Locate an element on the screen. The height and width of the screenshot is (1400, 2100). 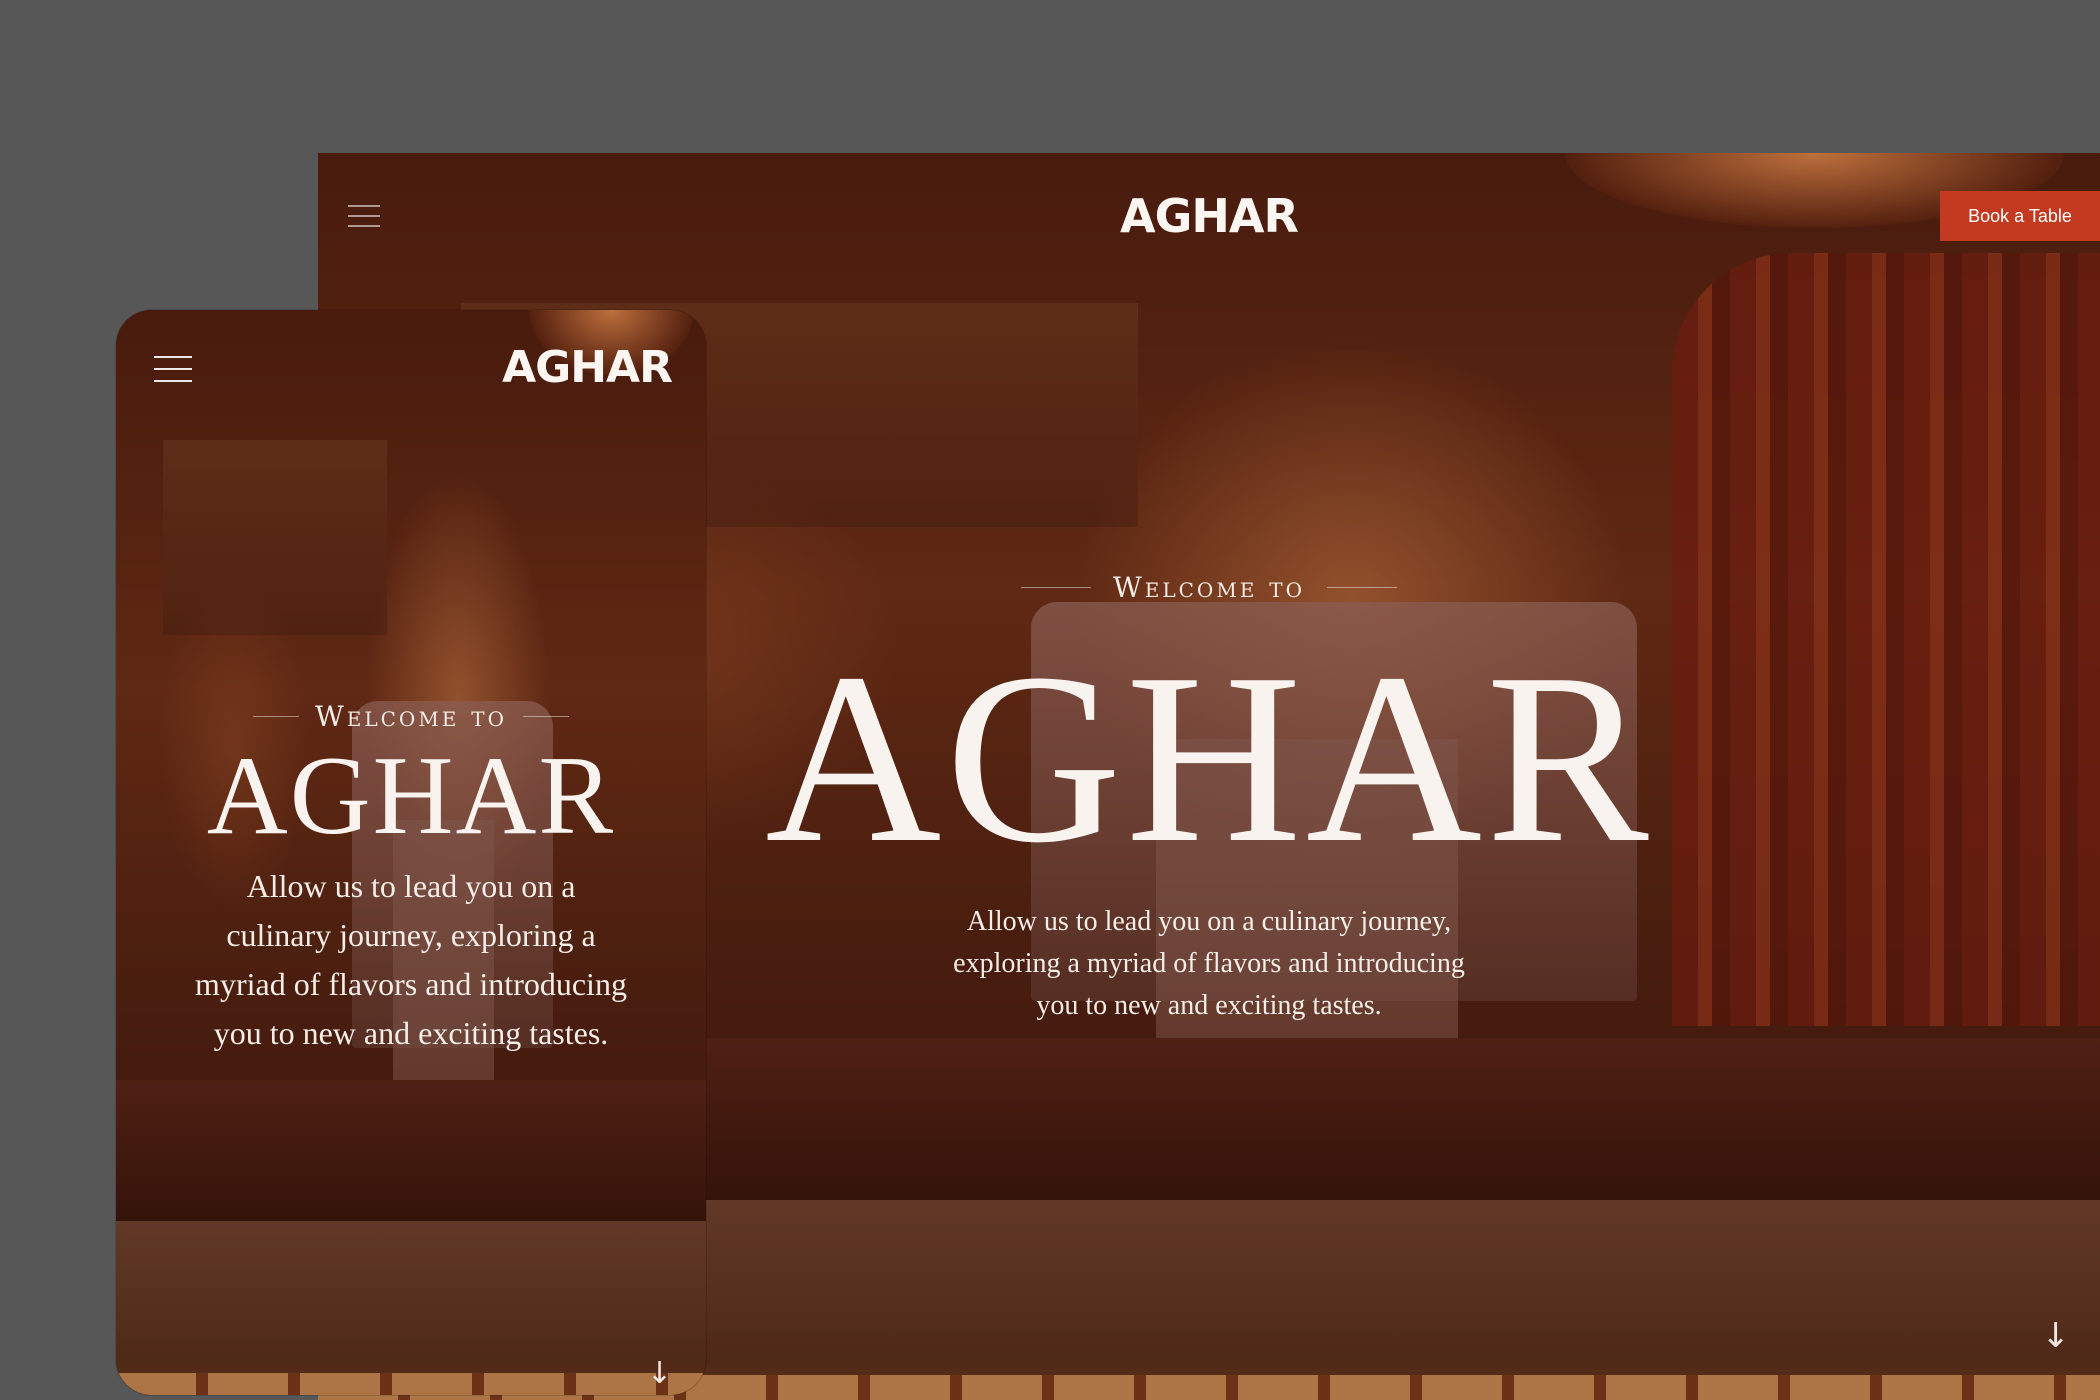
hero-title: AGHAR is located at coordinates (411, 796).